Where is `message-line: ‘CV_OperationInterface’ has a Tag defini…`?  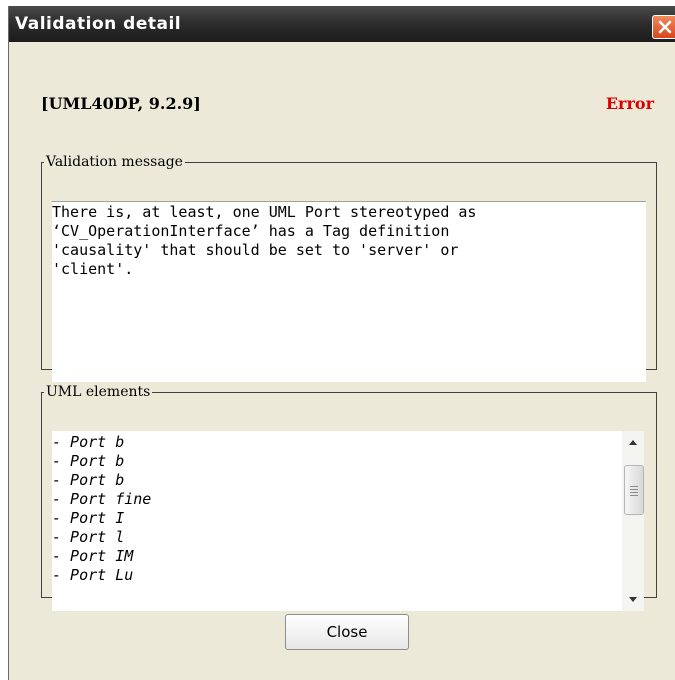
message-line: ‘CV_OperationInterface’ has a Tag defini… is located at coordinates (251, 231).